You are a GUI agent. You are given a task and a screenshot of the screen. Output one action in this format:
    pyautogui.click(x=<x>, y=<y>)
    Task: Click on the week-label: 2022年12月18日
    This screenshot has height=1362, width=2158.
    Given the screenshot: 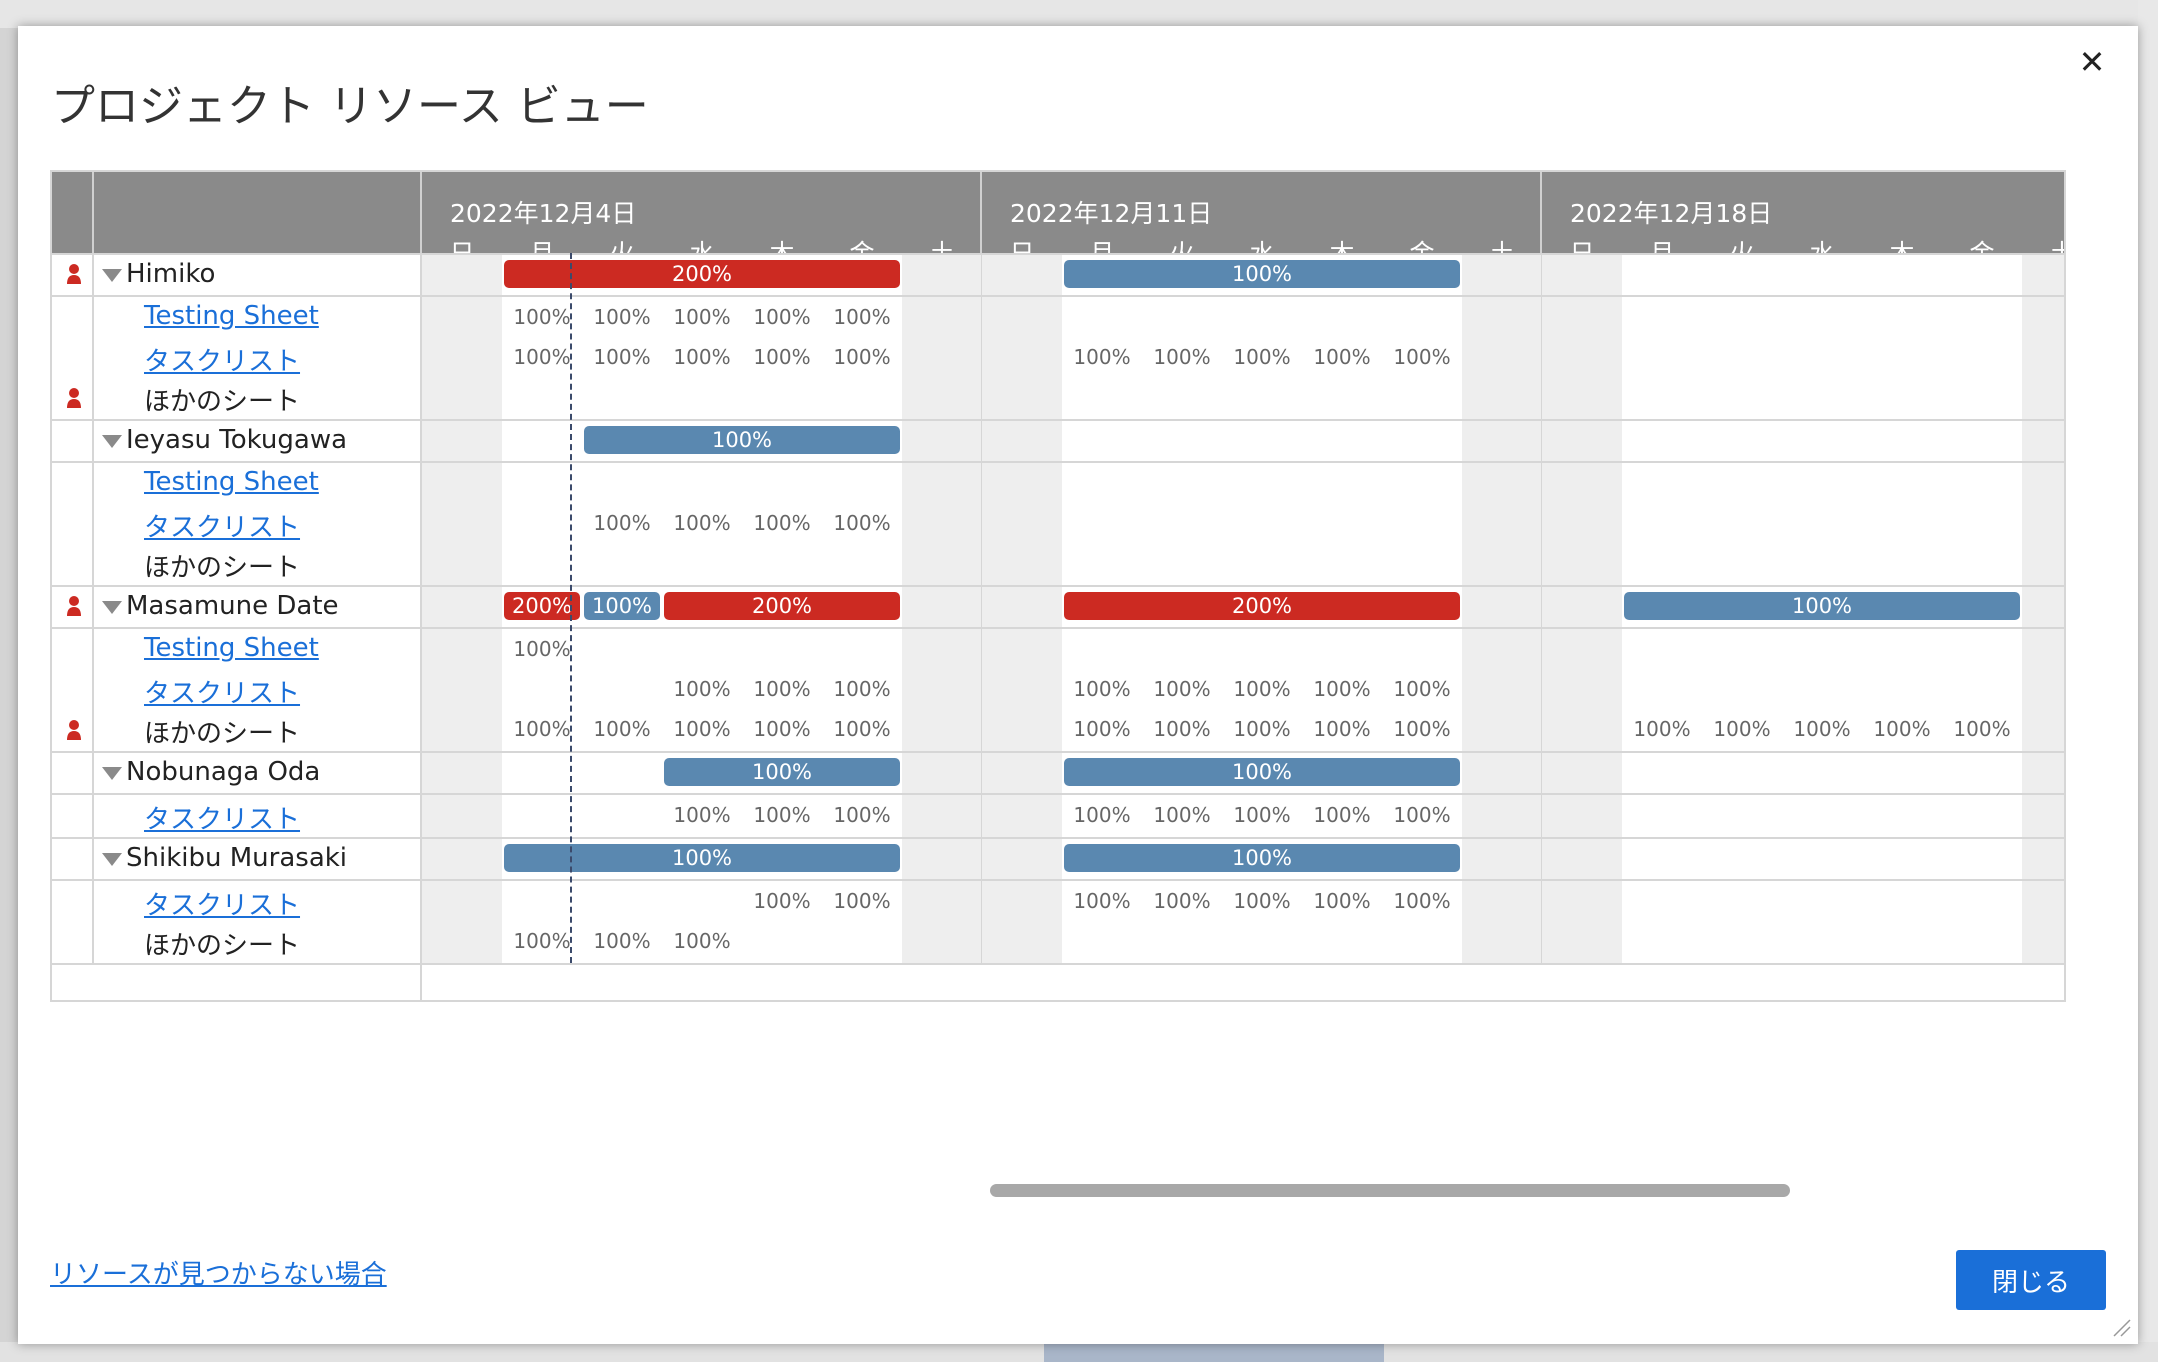 What is the action you would take?
    pyautogui.click(x=1671, y=213)
    